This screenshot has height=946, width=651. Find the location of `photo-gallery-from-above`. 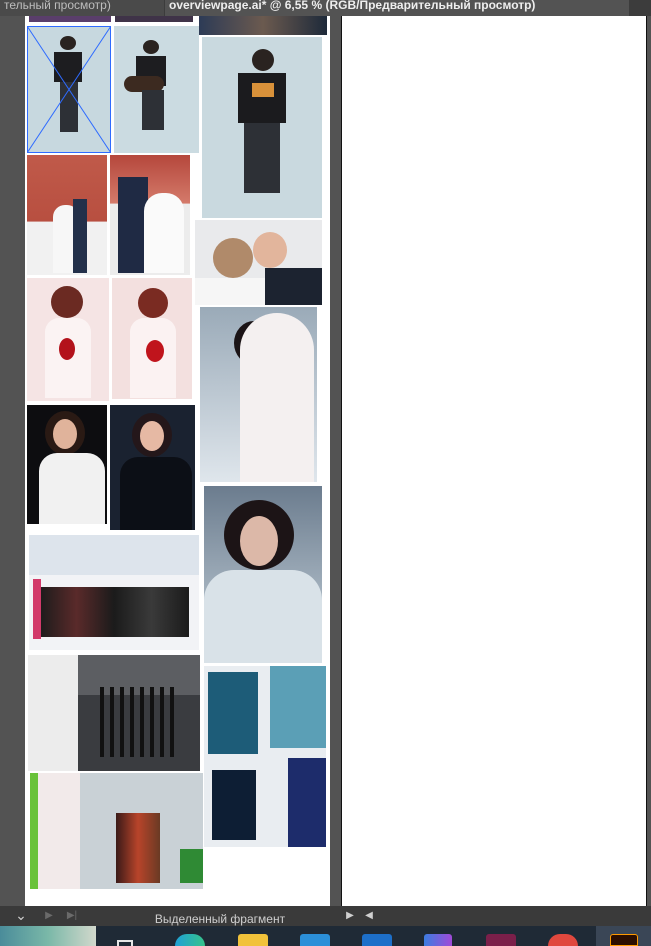

photo-gallery-from-above is located at coordinates (114, 713).